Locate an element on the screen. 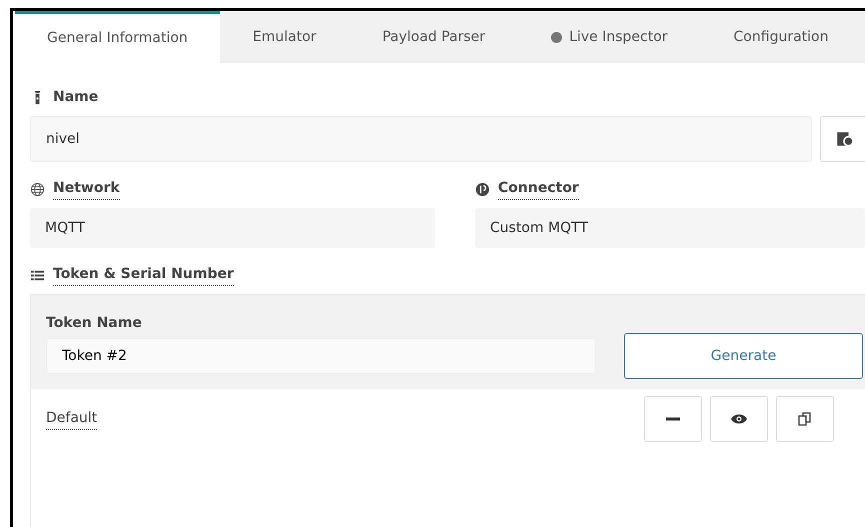  name-field: nivel is located at coordinates (421, 139).